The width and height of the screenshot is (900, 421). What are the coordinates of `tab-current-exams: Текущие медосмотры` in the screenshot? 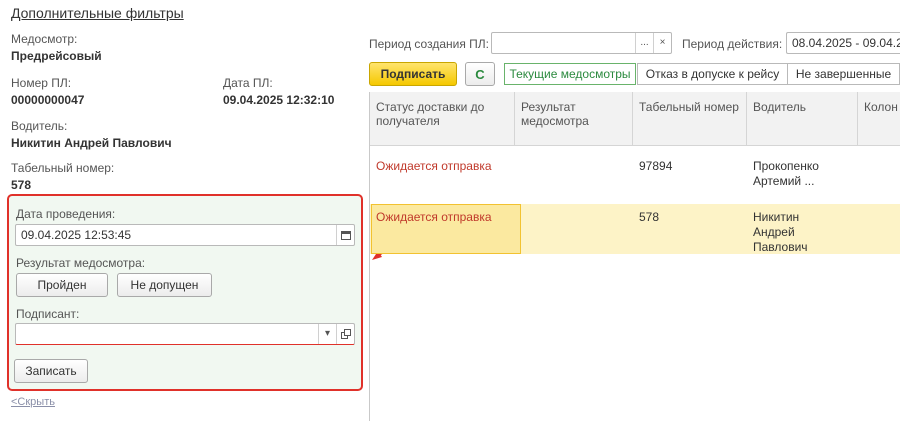 It's located at (570, 74).